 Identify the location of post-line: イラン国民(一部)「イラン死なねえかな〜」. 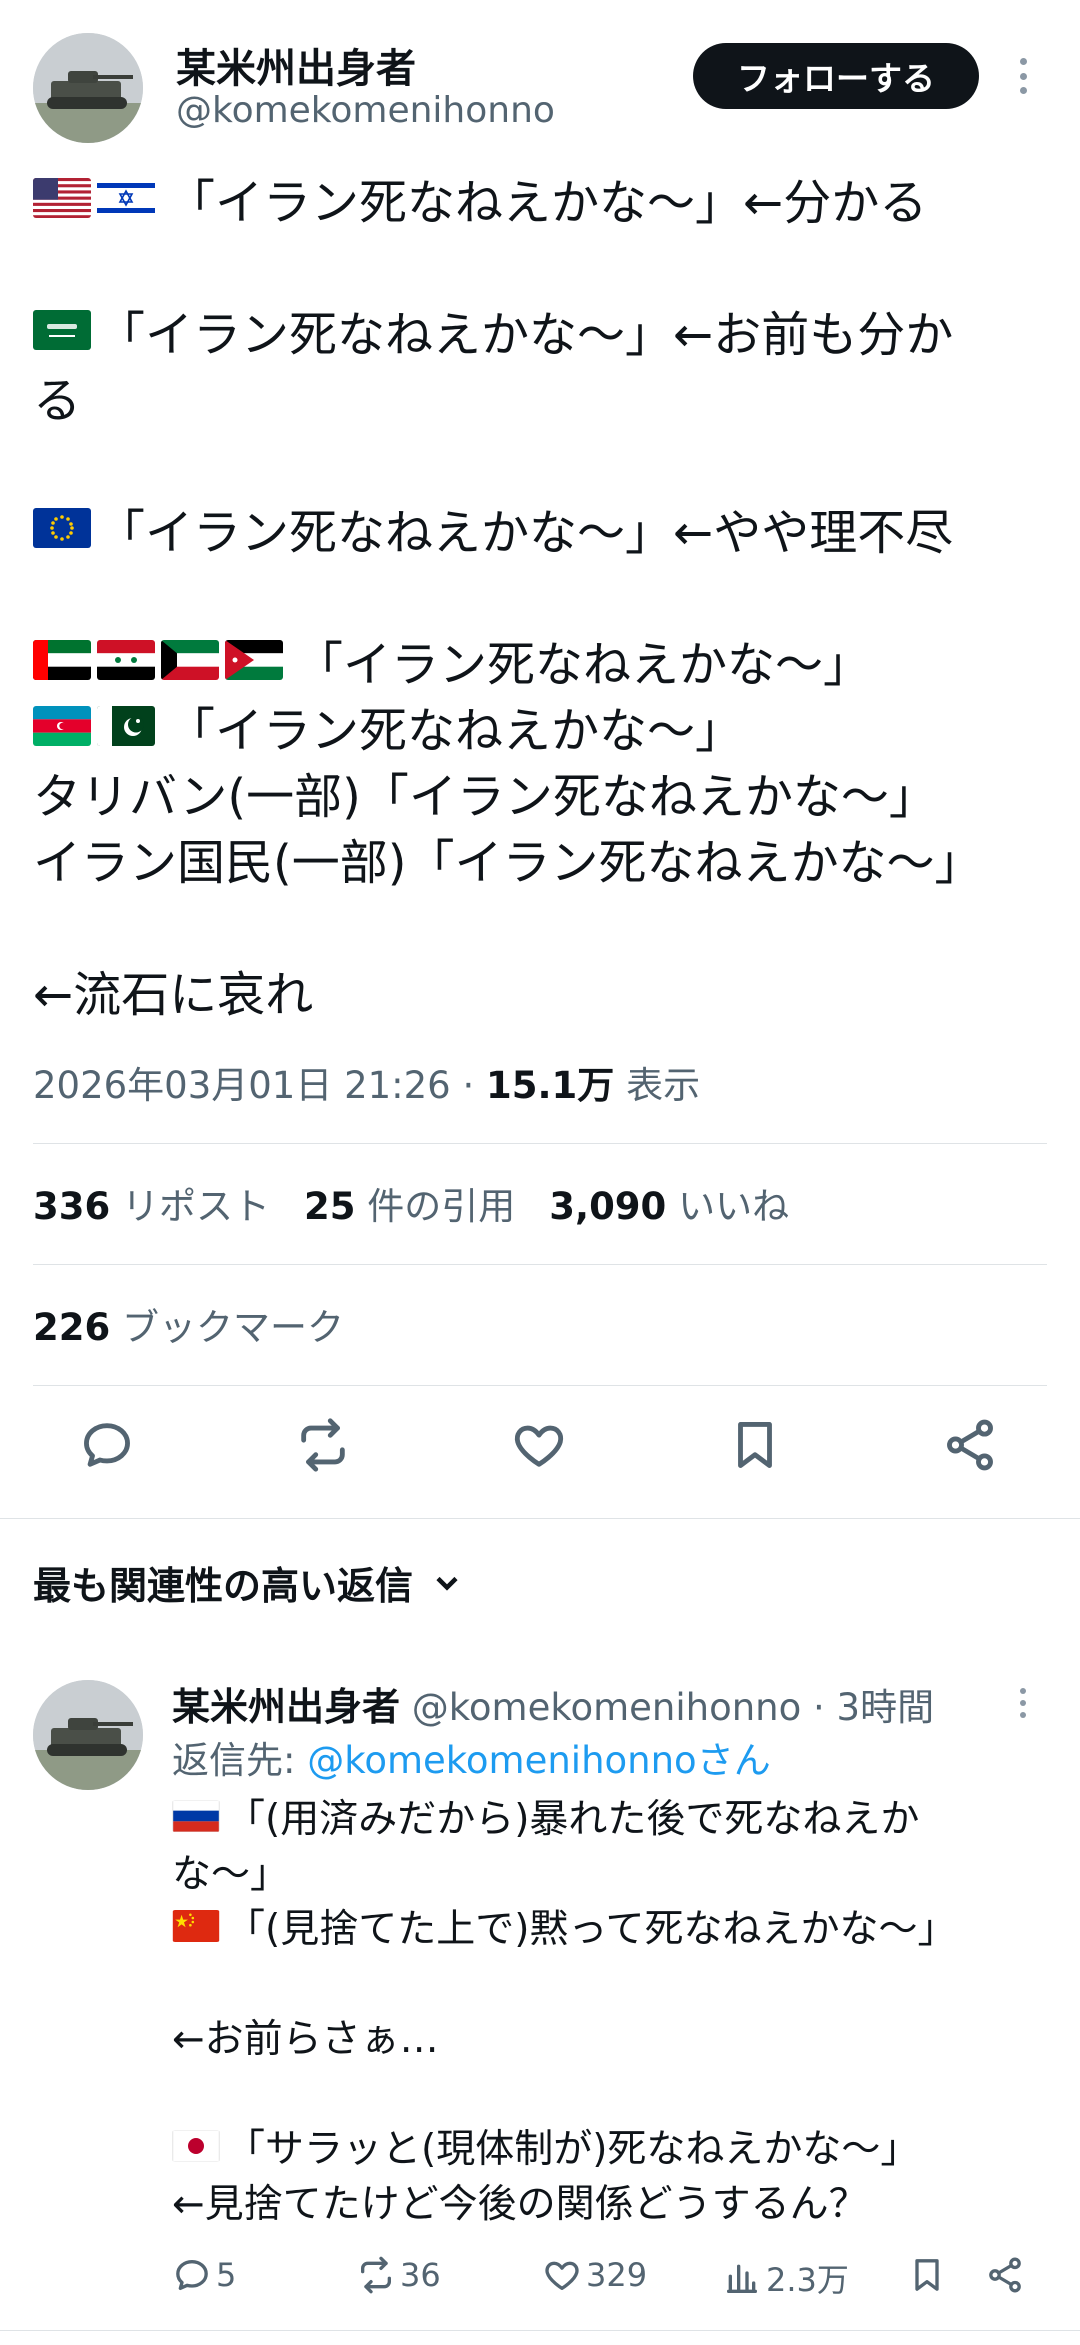
(540, 858).